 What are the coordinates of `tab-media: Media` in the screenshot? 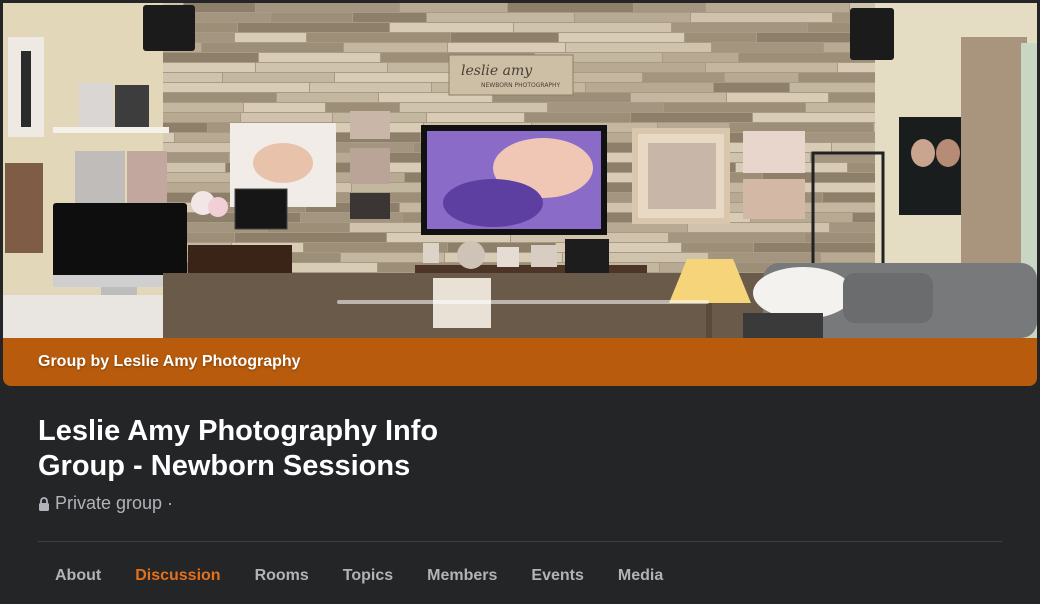 It's located at (640, 576).